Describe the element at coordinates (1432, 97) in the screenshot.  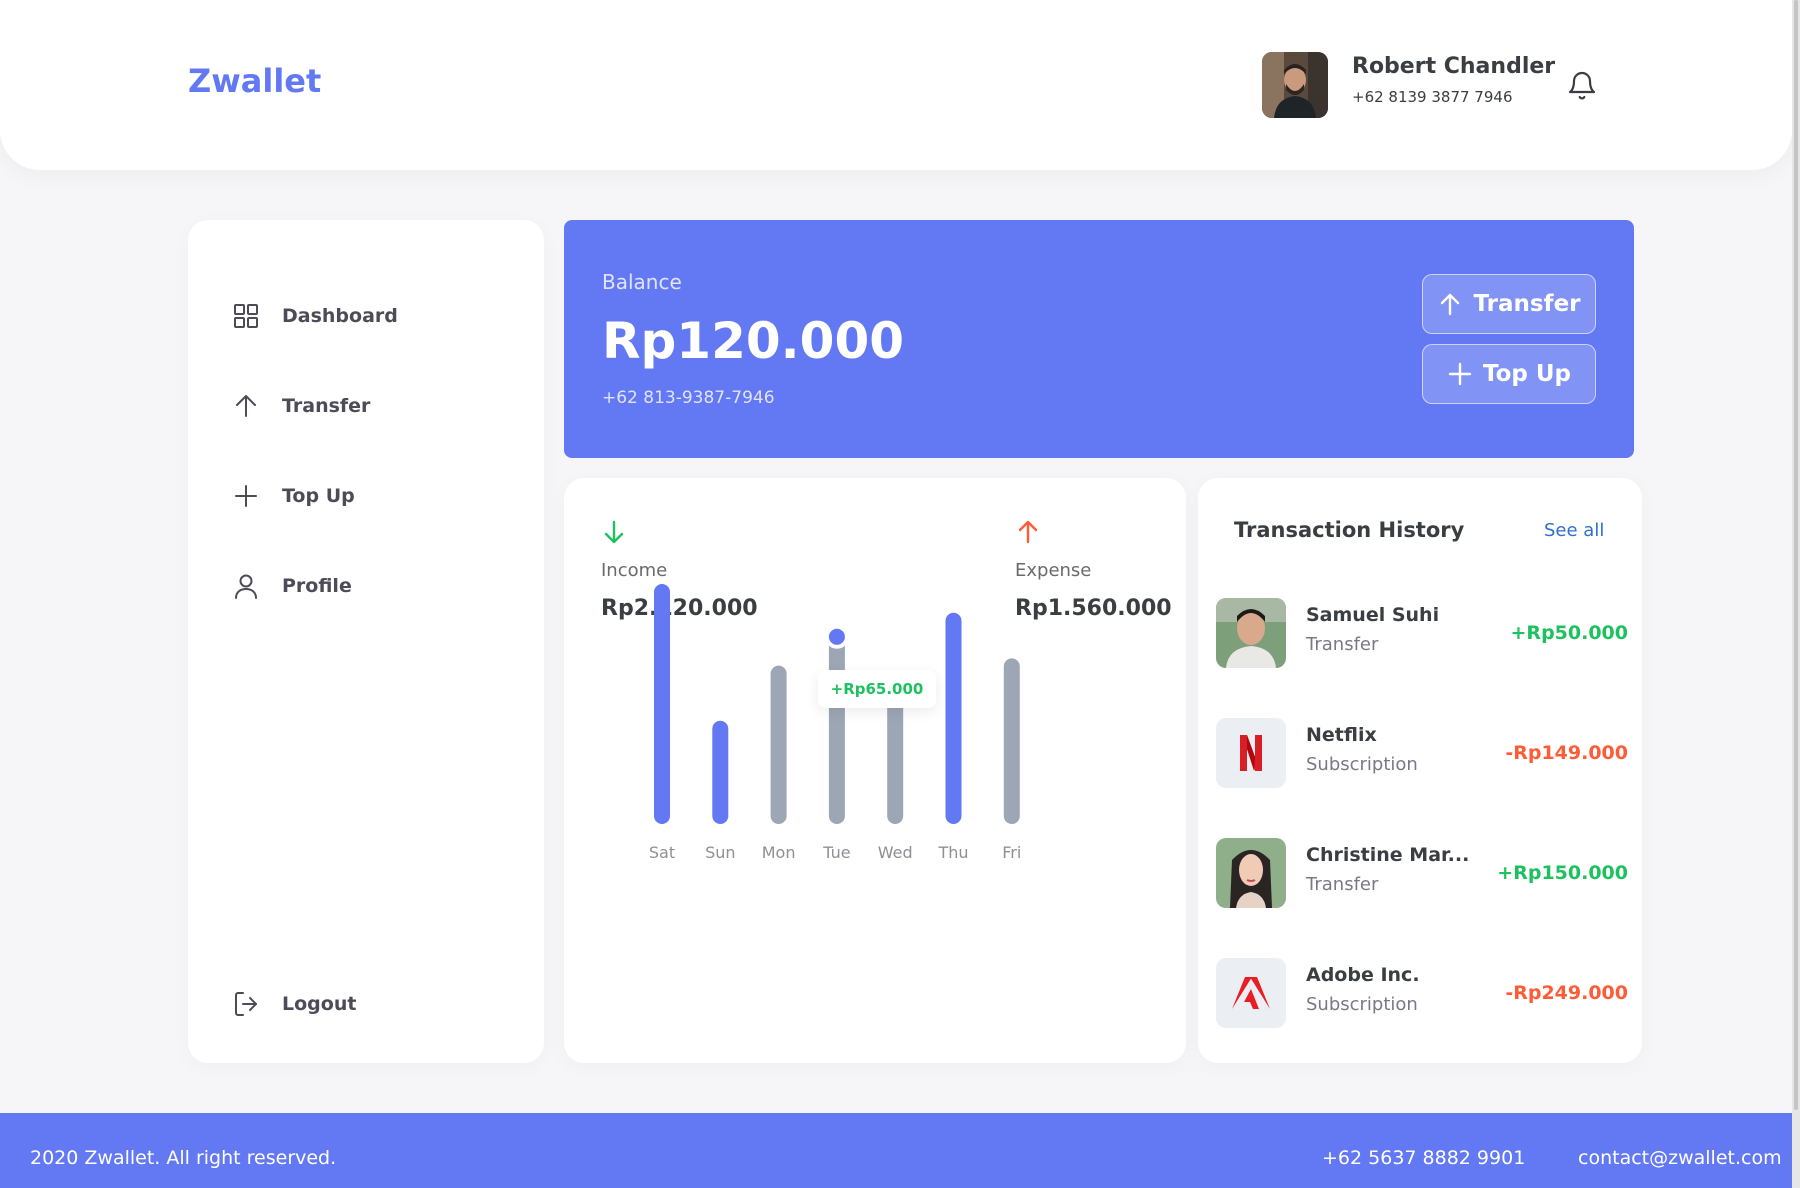
I see `user-phone: +62 8139 3877 7946` at that location.